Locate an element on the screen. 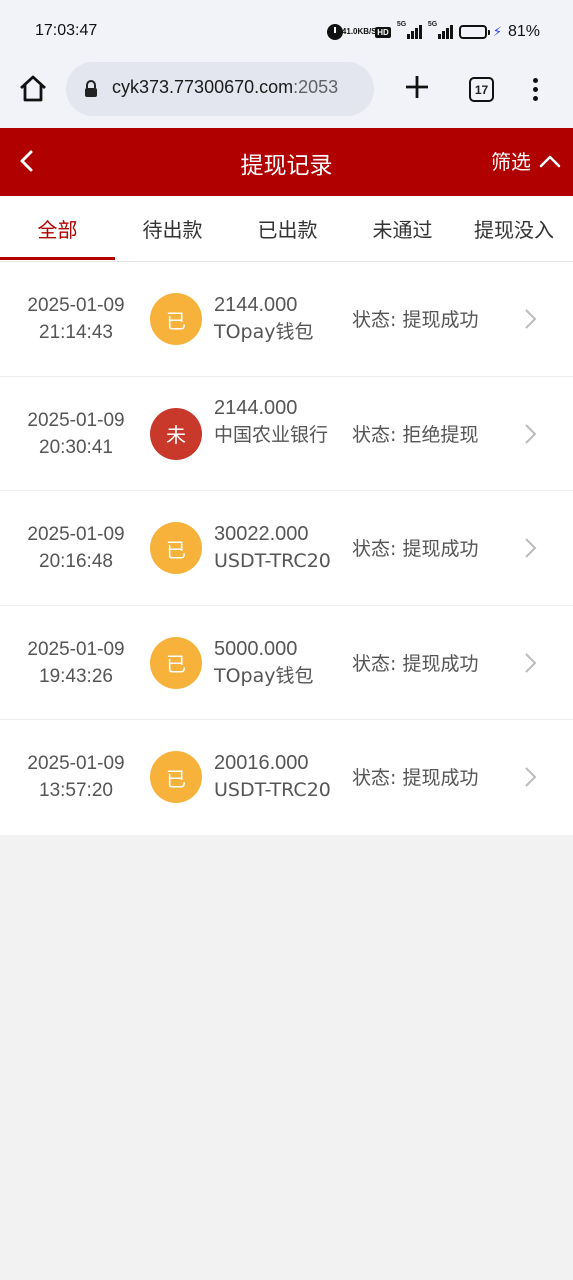 This screenshot has width=573, height=1280. clock: 17:03:47 is located at coordinates (66, 30).